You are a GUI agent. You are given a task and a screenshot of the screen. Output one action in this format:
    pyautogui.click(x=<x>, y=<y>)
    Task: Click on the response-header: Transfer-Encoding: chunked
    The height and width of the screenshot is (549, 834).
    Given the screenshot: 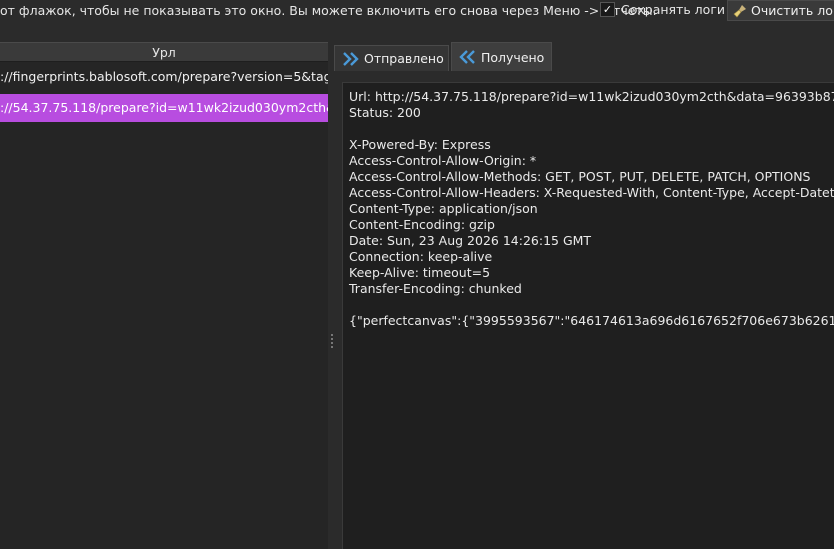 What is the action you would take?
    pyautogui.click(x=435, y=288)
    